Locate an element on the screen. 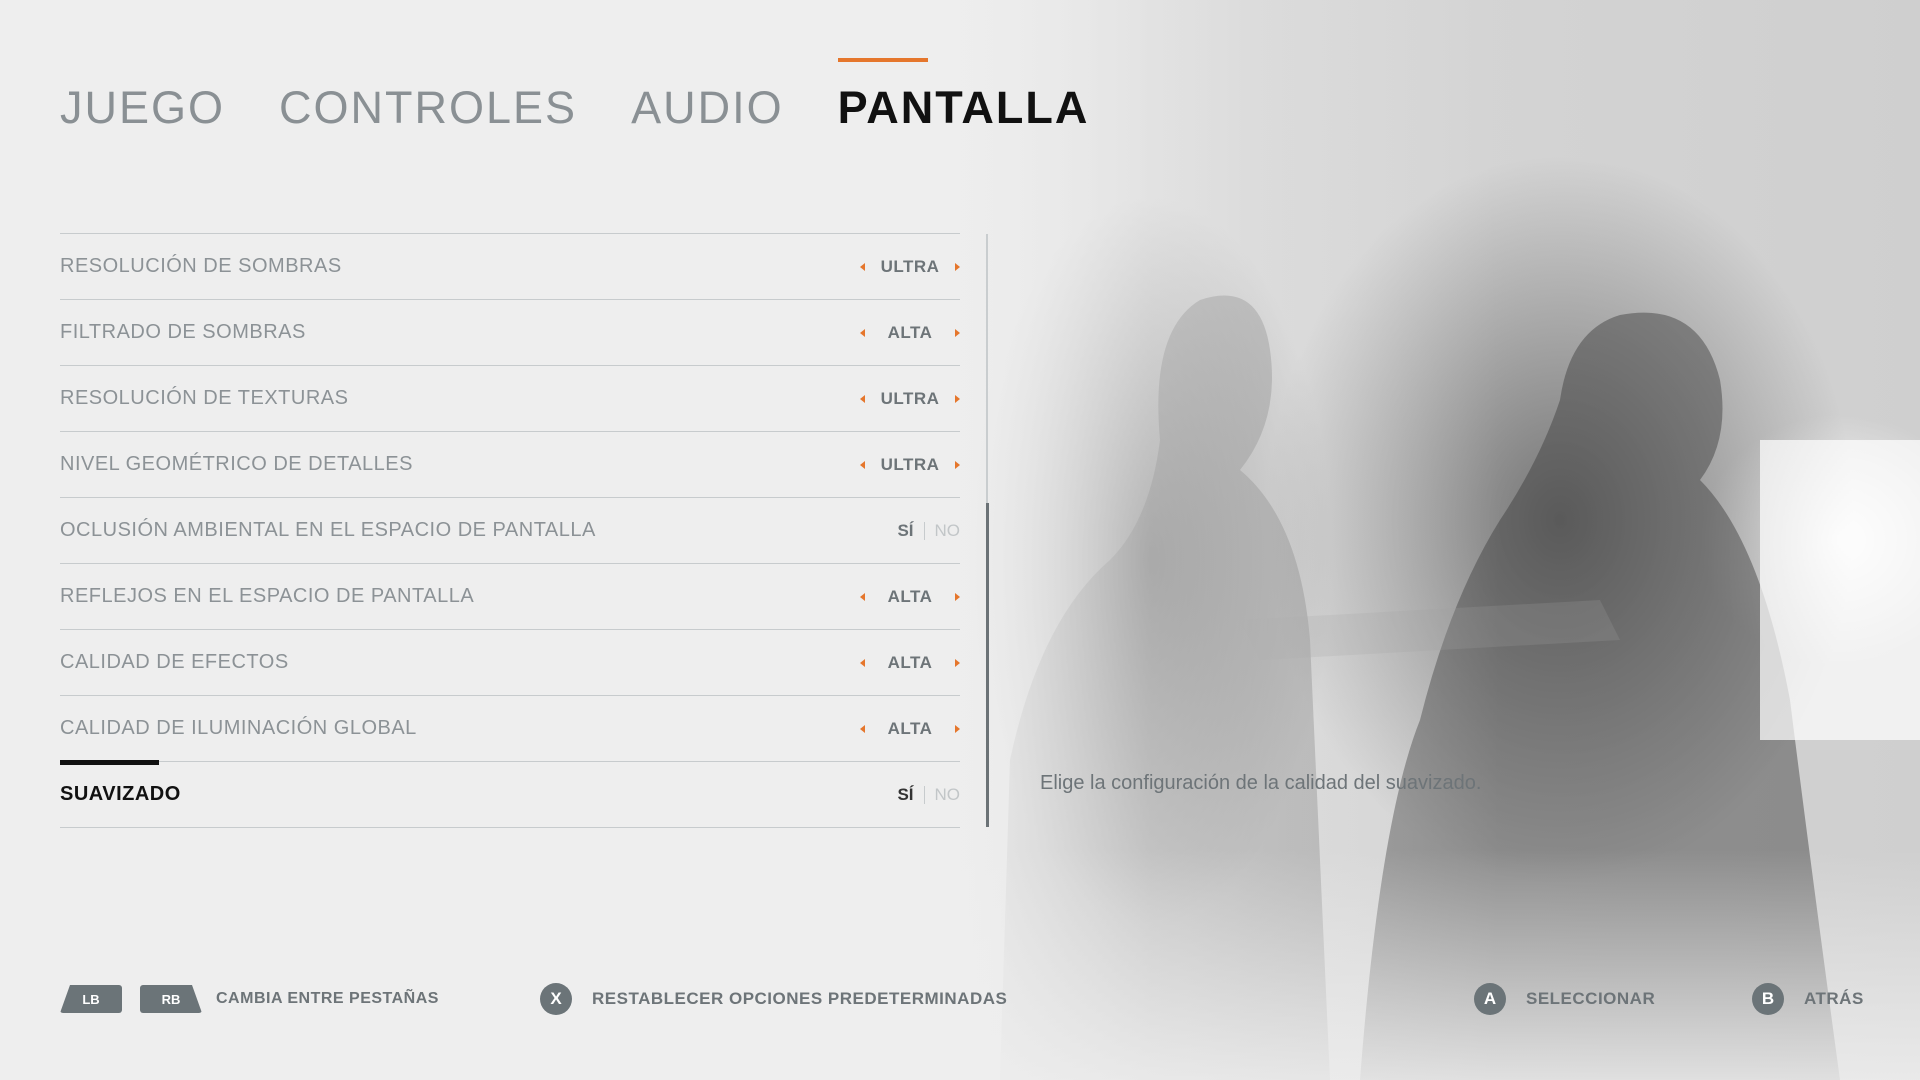 The width and height of the screenshot is (1920, 1080). reset-defaults-button: X RESTABLECER OPCIONES PREDETERMINADAS is located at coordinates (773, 999).